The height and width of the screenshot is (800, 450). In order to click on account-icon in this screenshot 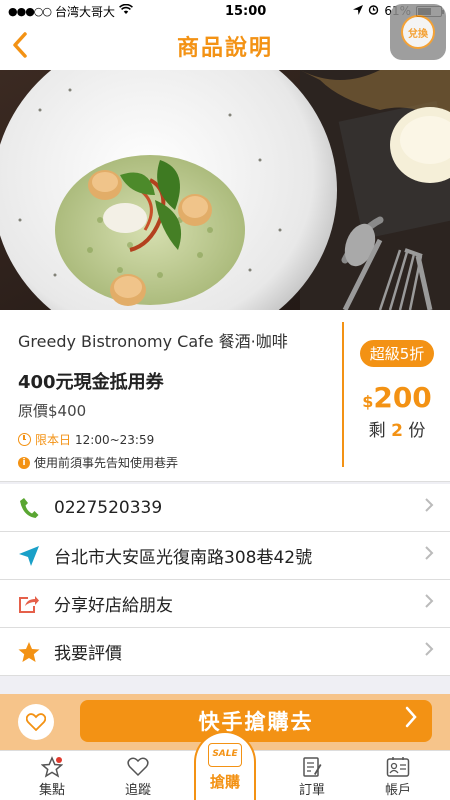, I will do `click(398, 767)`.